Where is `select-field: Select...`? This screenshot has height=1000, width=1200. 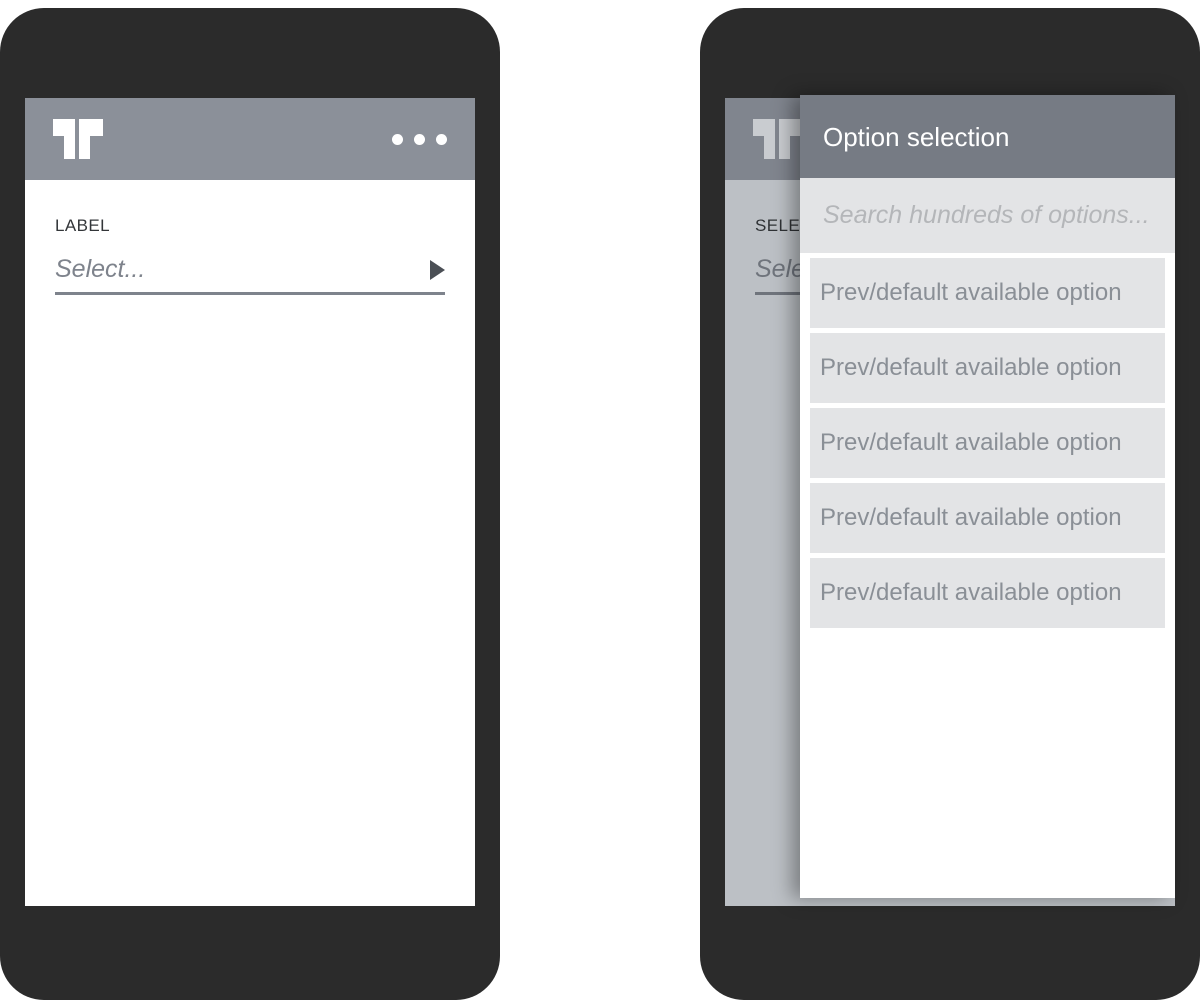
select-field: Select... is located at coordinates (250, 275).